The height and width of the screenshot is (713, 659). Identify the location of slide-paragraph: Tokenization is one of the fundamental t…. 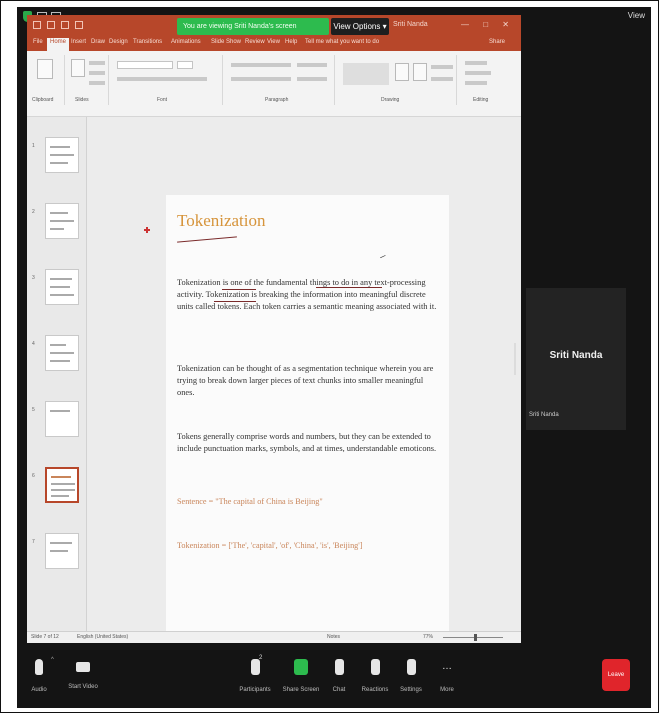
(308, 295).